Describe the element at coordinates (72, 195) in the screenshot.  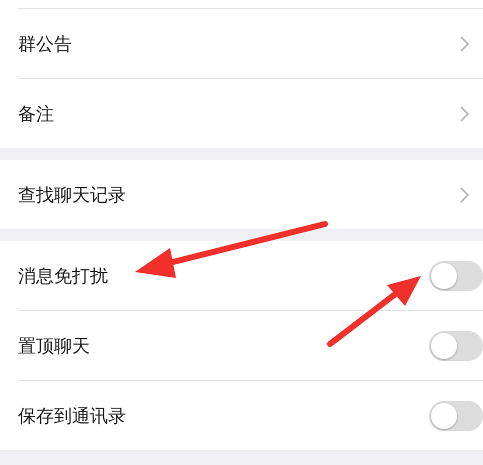
I see `setting-label: 查找聊天记录` at that location.